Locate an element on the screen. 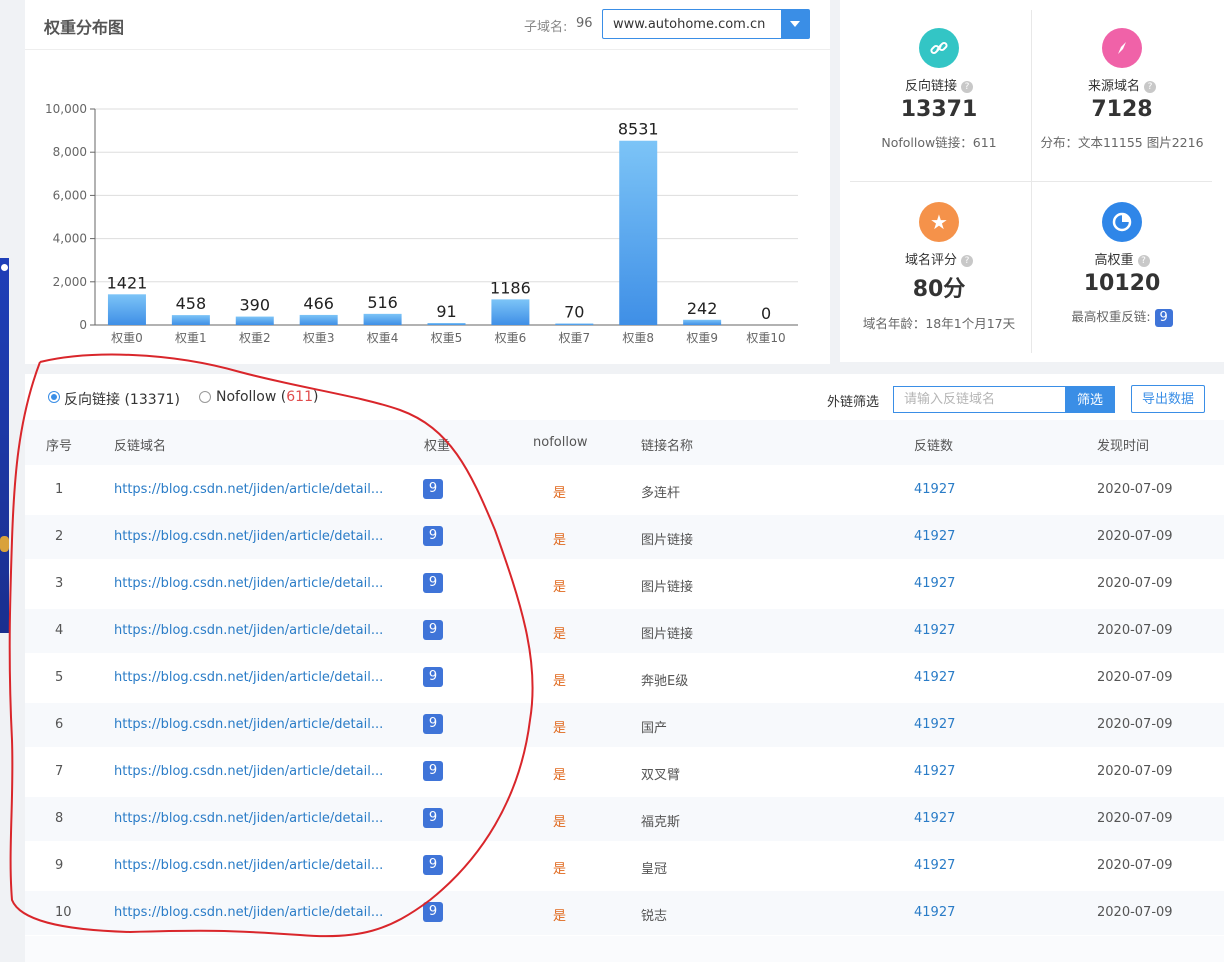 The width and height of the screenshot is (1224, 962). banner-coin-icon is located at coordinates (4, 544).